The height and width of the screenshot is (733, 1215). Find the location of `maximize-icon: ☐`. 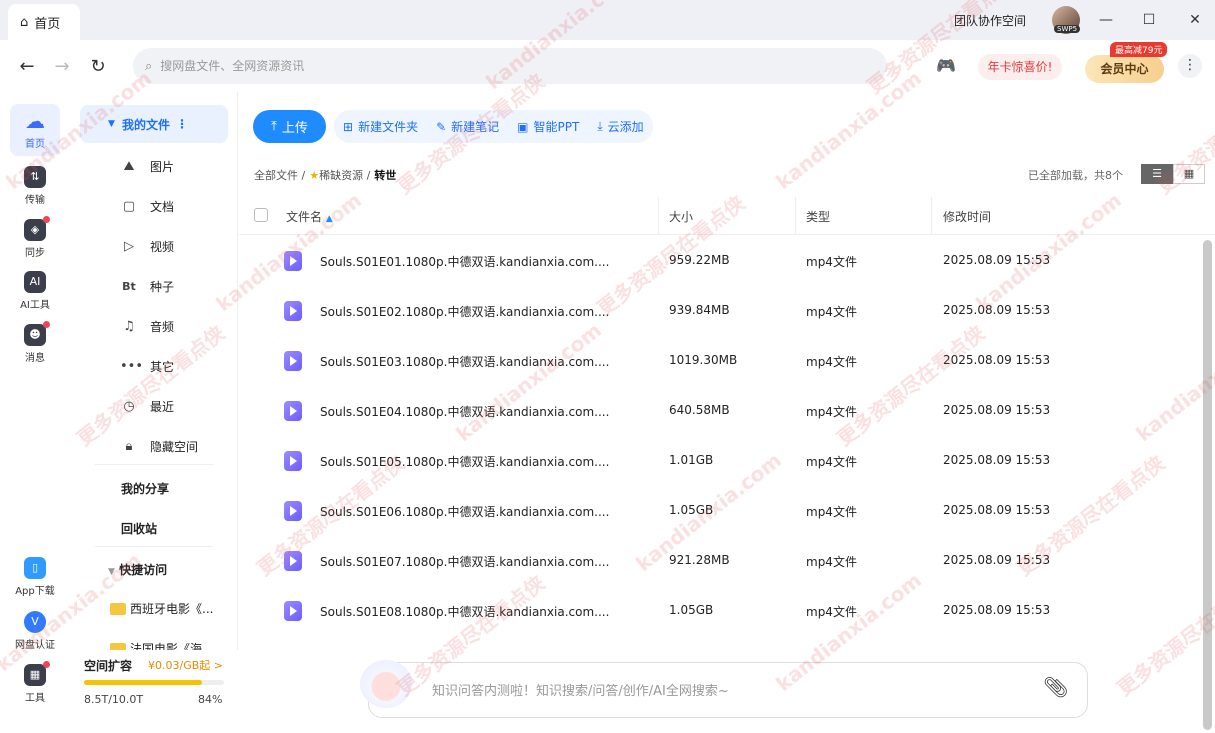

maximize-icon: ☐ is located at coordinates (1149, 20).